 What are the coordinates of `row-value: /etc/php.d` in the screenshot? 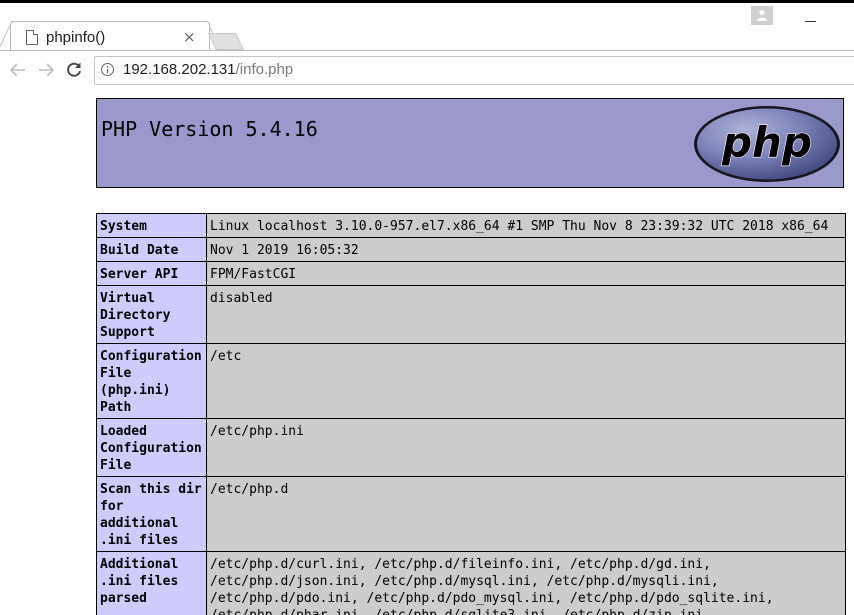 It's located at (526, 514).